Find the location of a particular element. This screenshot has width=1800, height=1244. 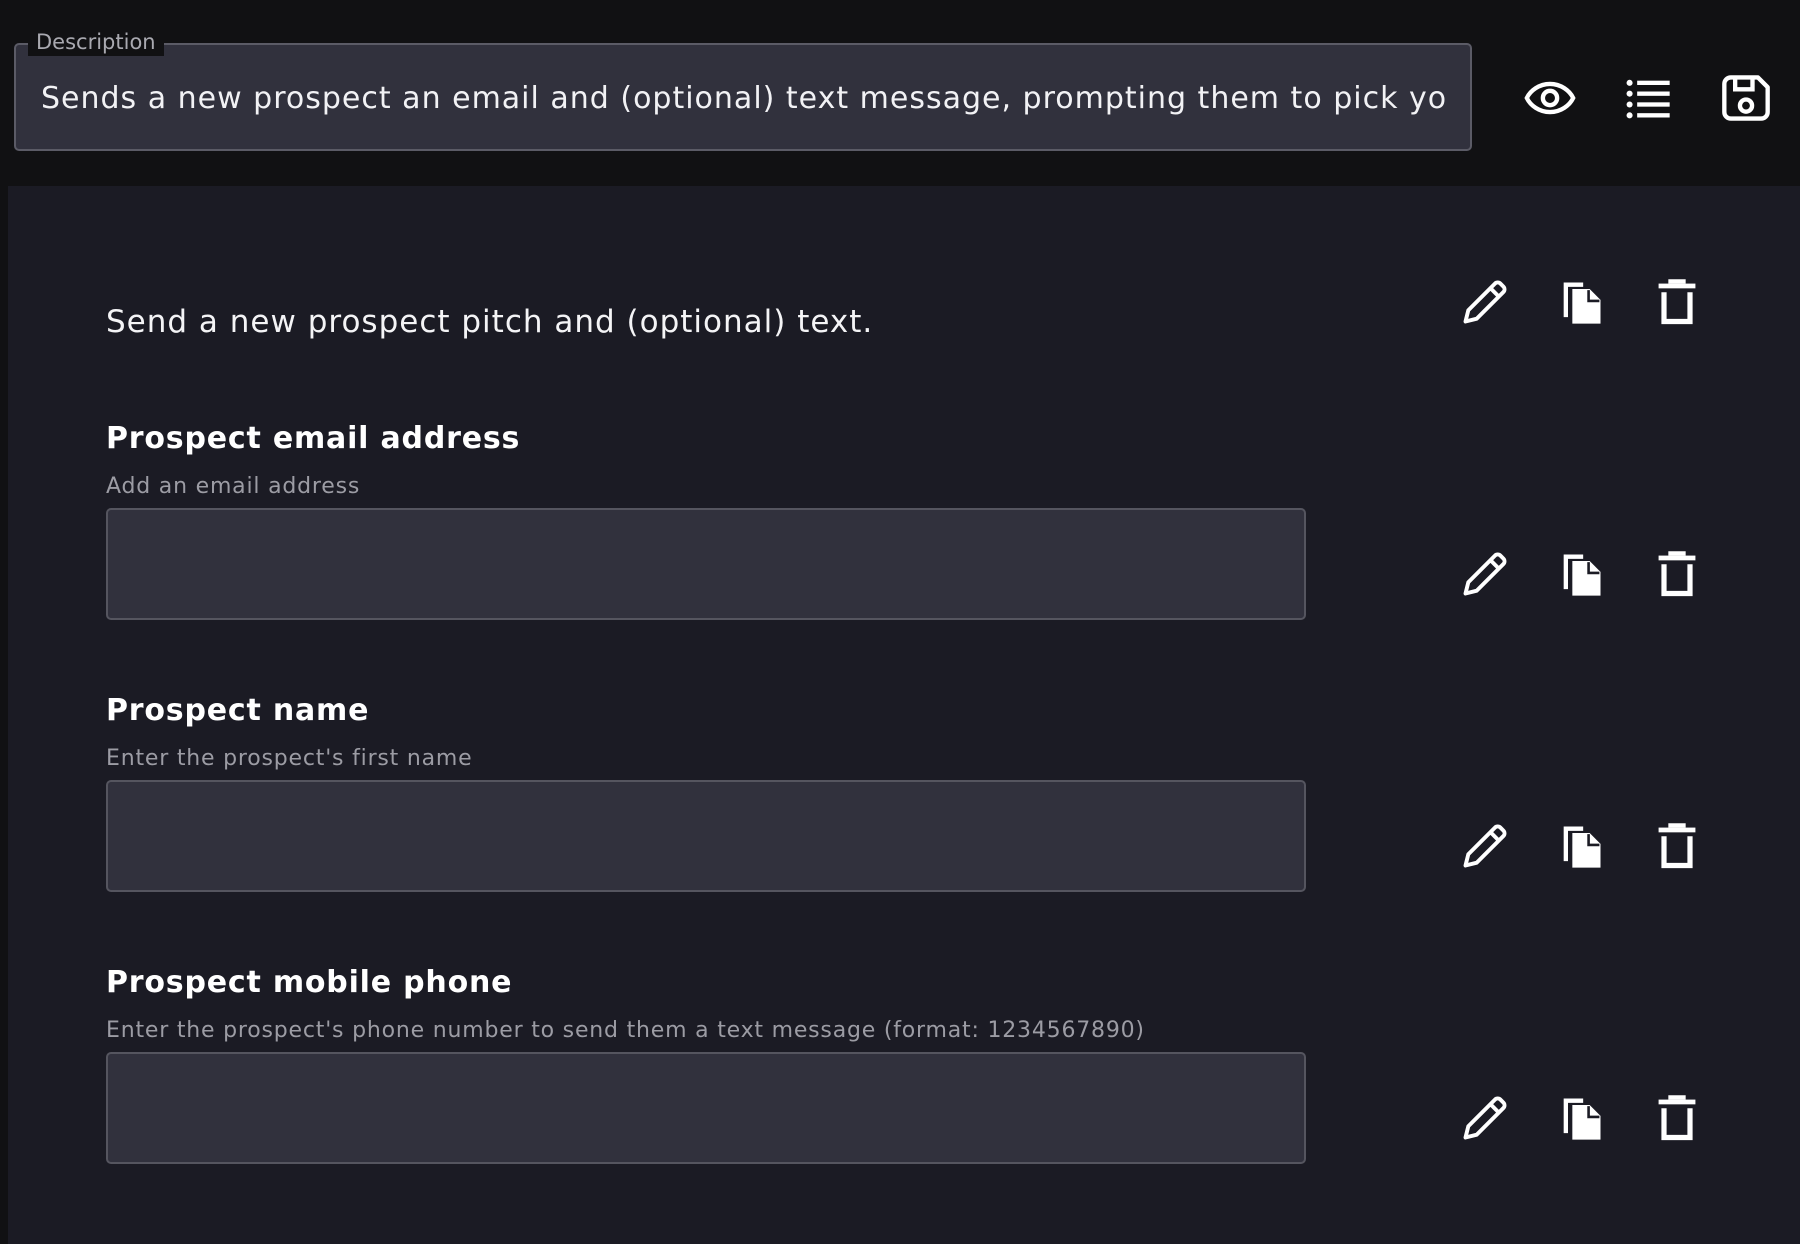

save-icon is located at coordinates (1746, 98).